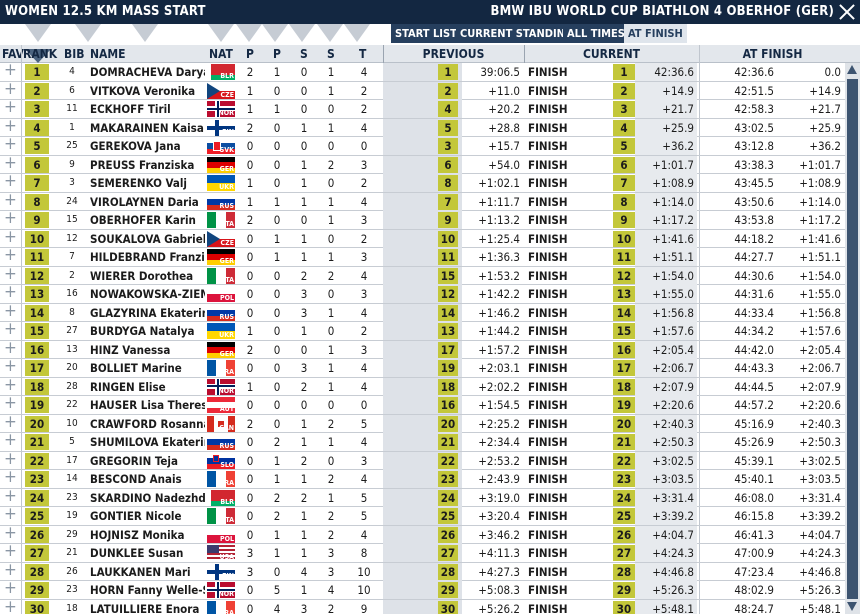 The height and width of the screenshot is (614, 860). Describe the element at coordinates (147, 257) in the screenshot. I see `athlete-name: HILDEBRAND Franziska` at that location.